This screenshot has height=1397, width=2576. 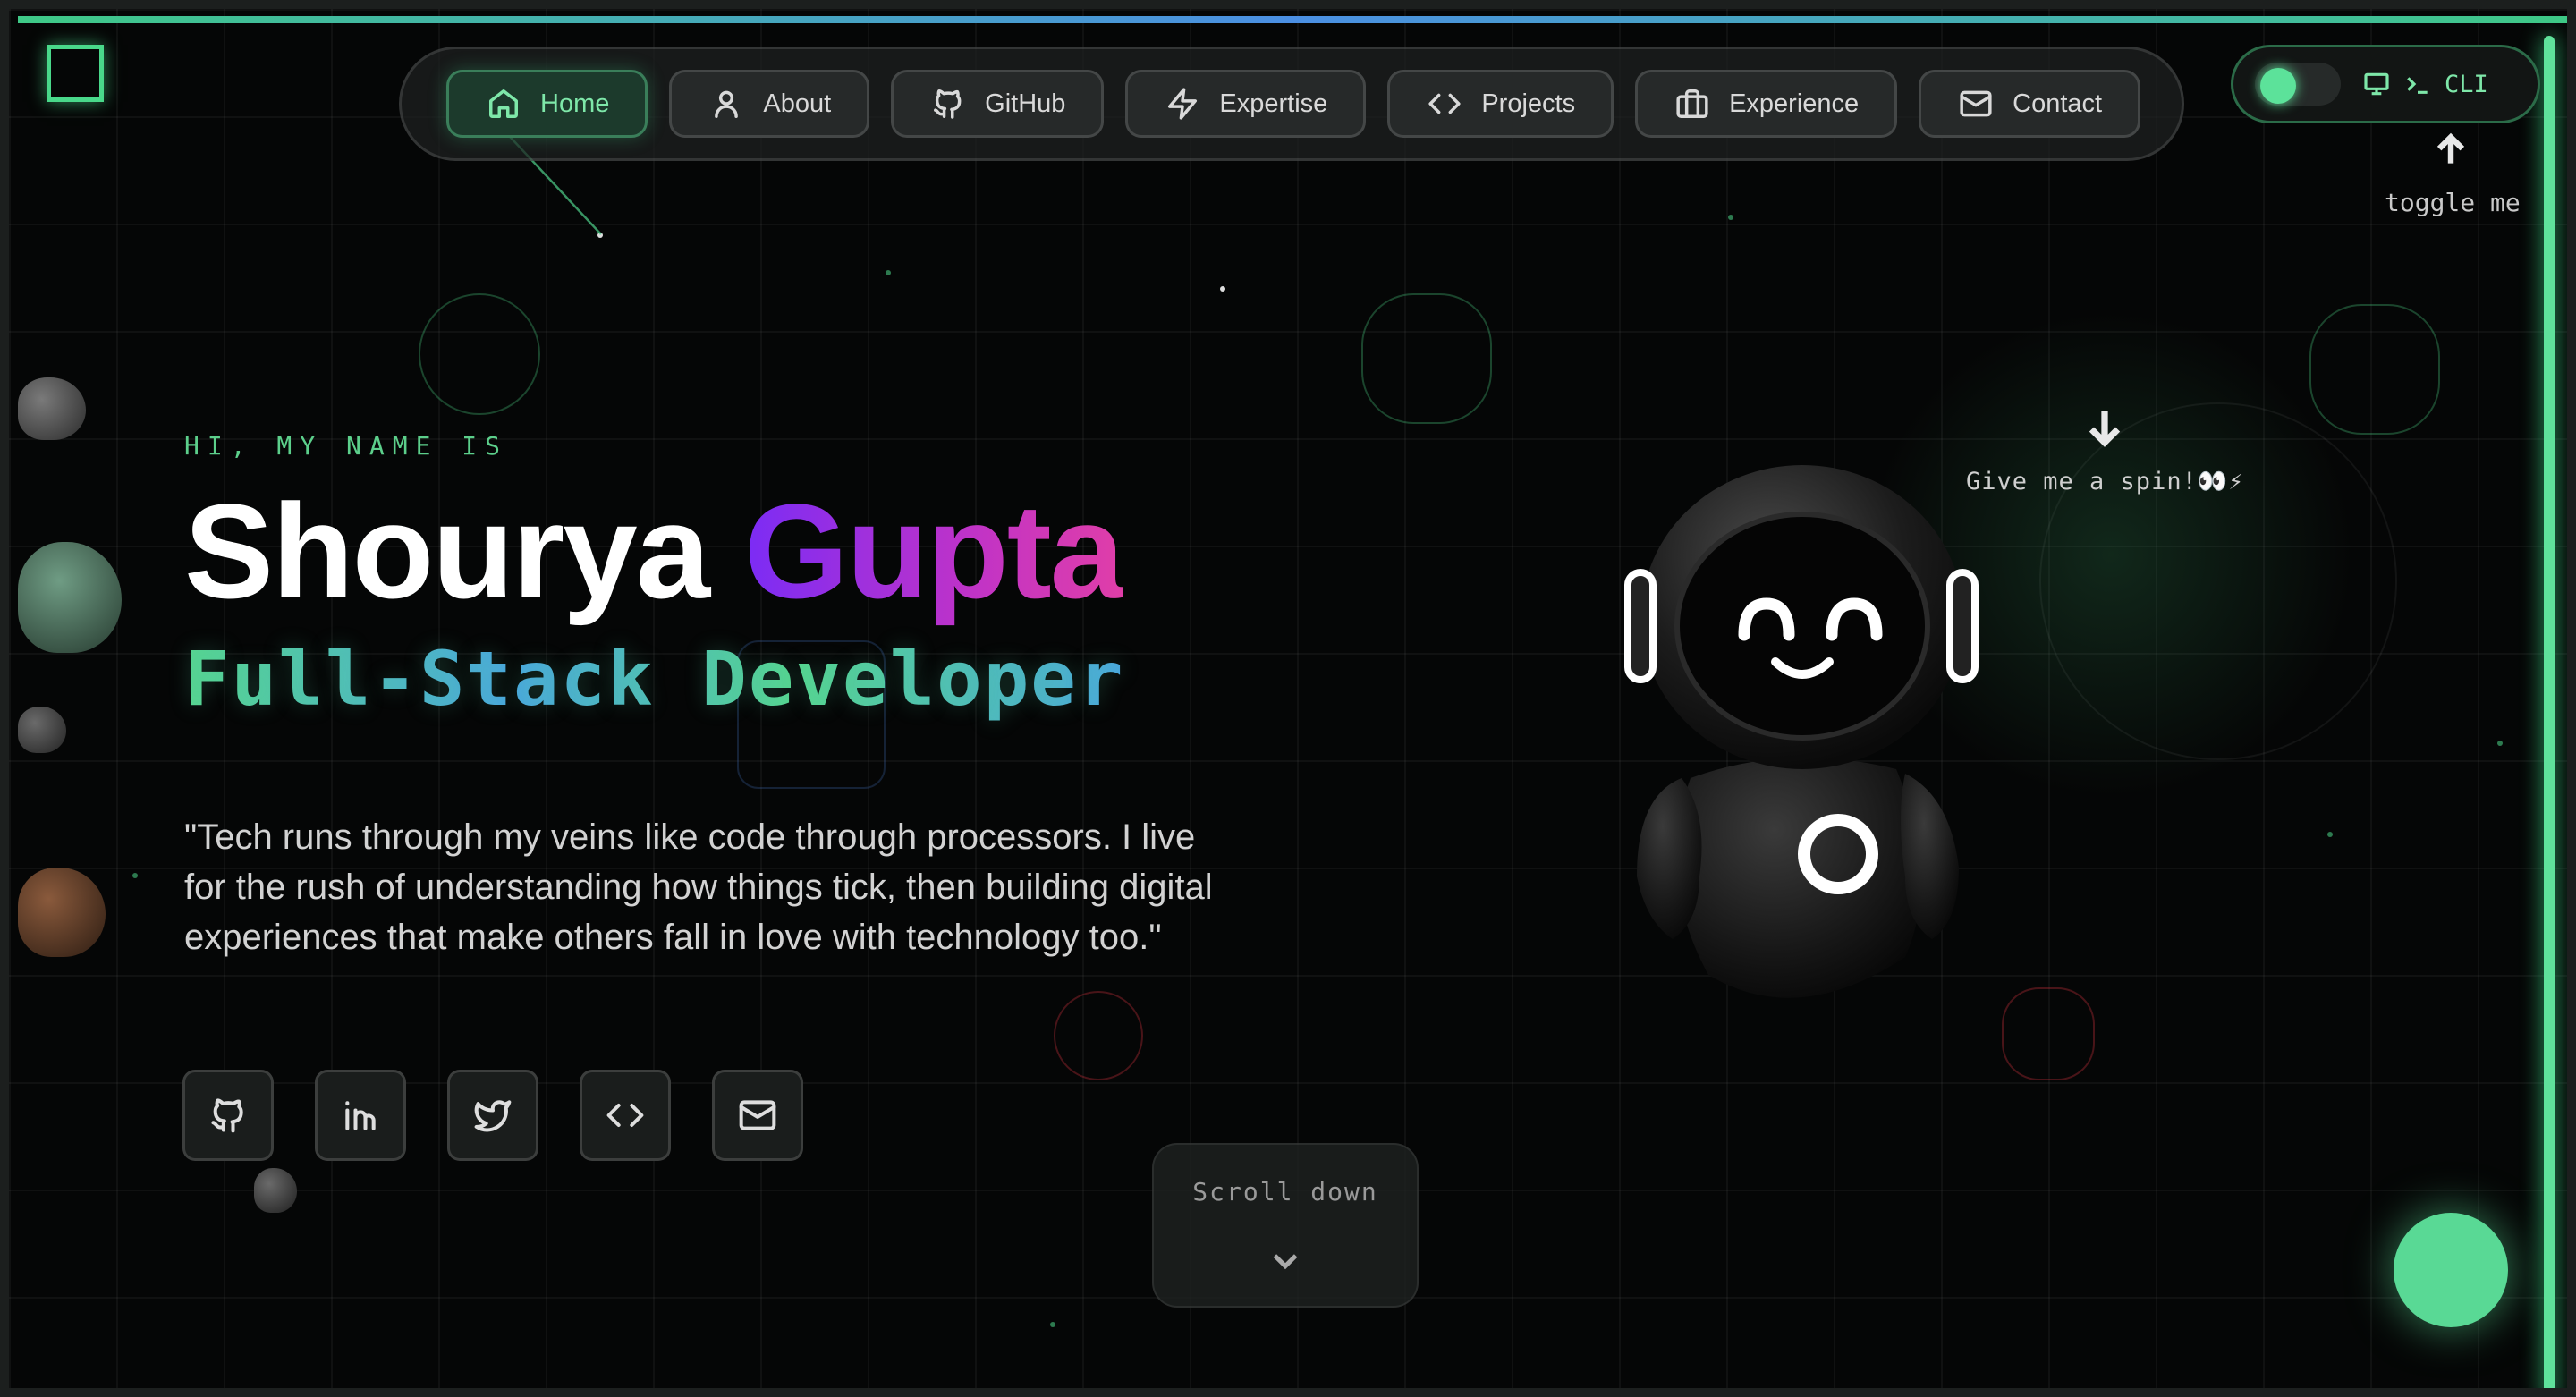 I want to click on twitter-icon, so click(x=493, y=1116).